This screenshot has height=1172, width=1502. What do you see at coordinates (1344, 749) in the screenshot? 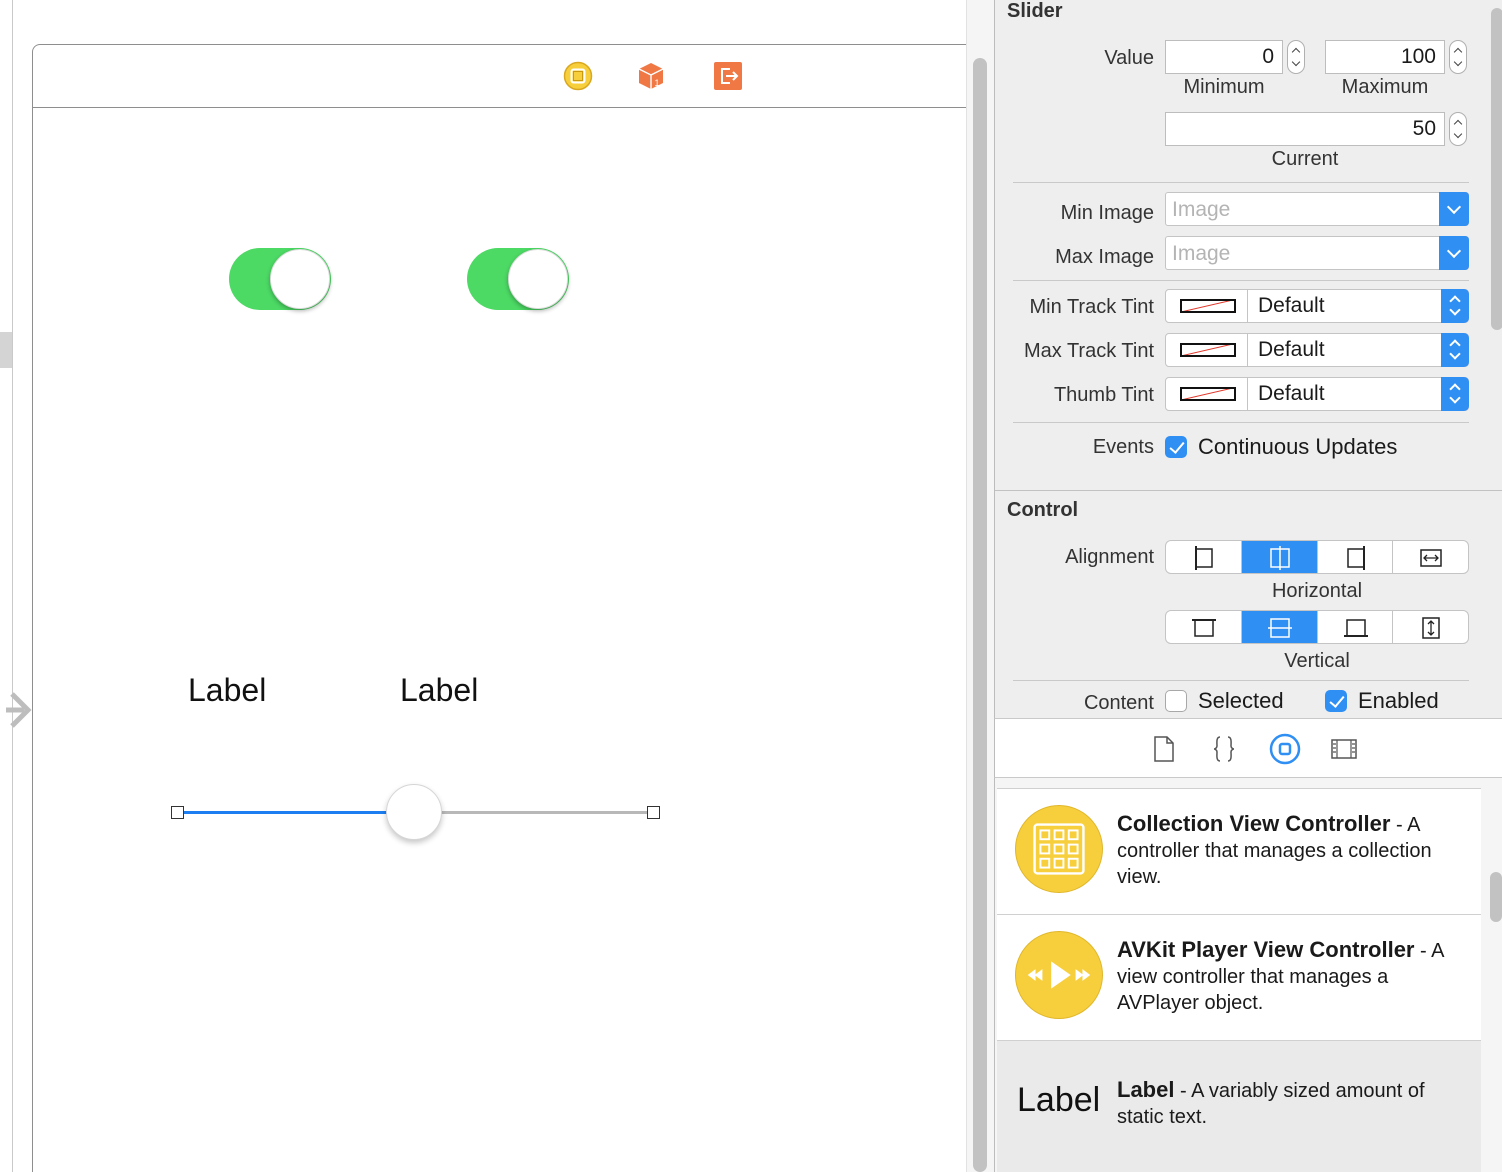
I see `media-library-icon` at bounding box center [1344, 749].